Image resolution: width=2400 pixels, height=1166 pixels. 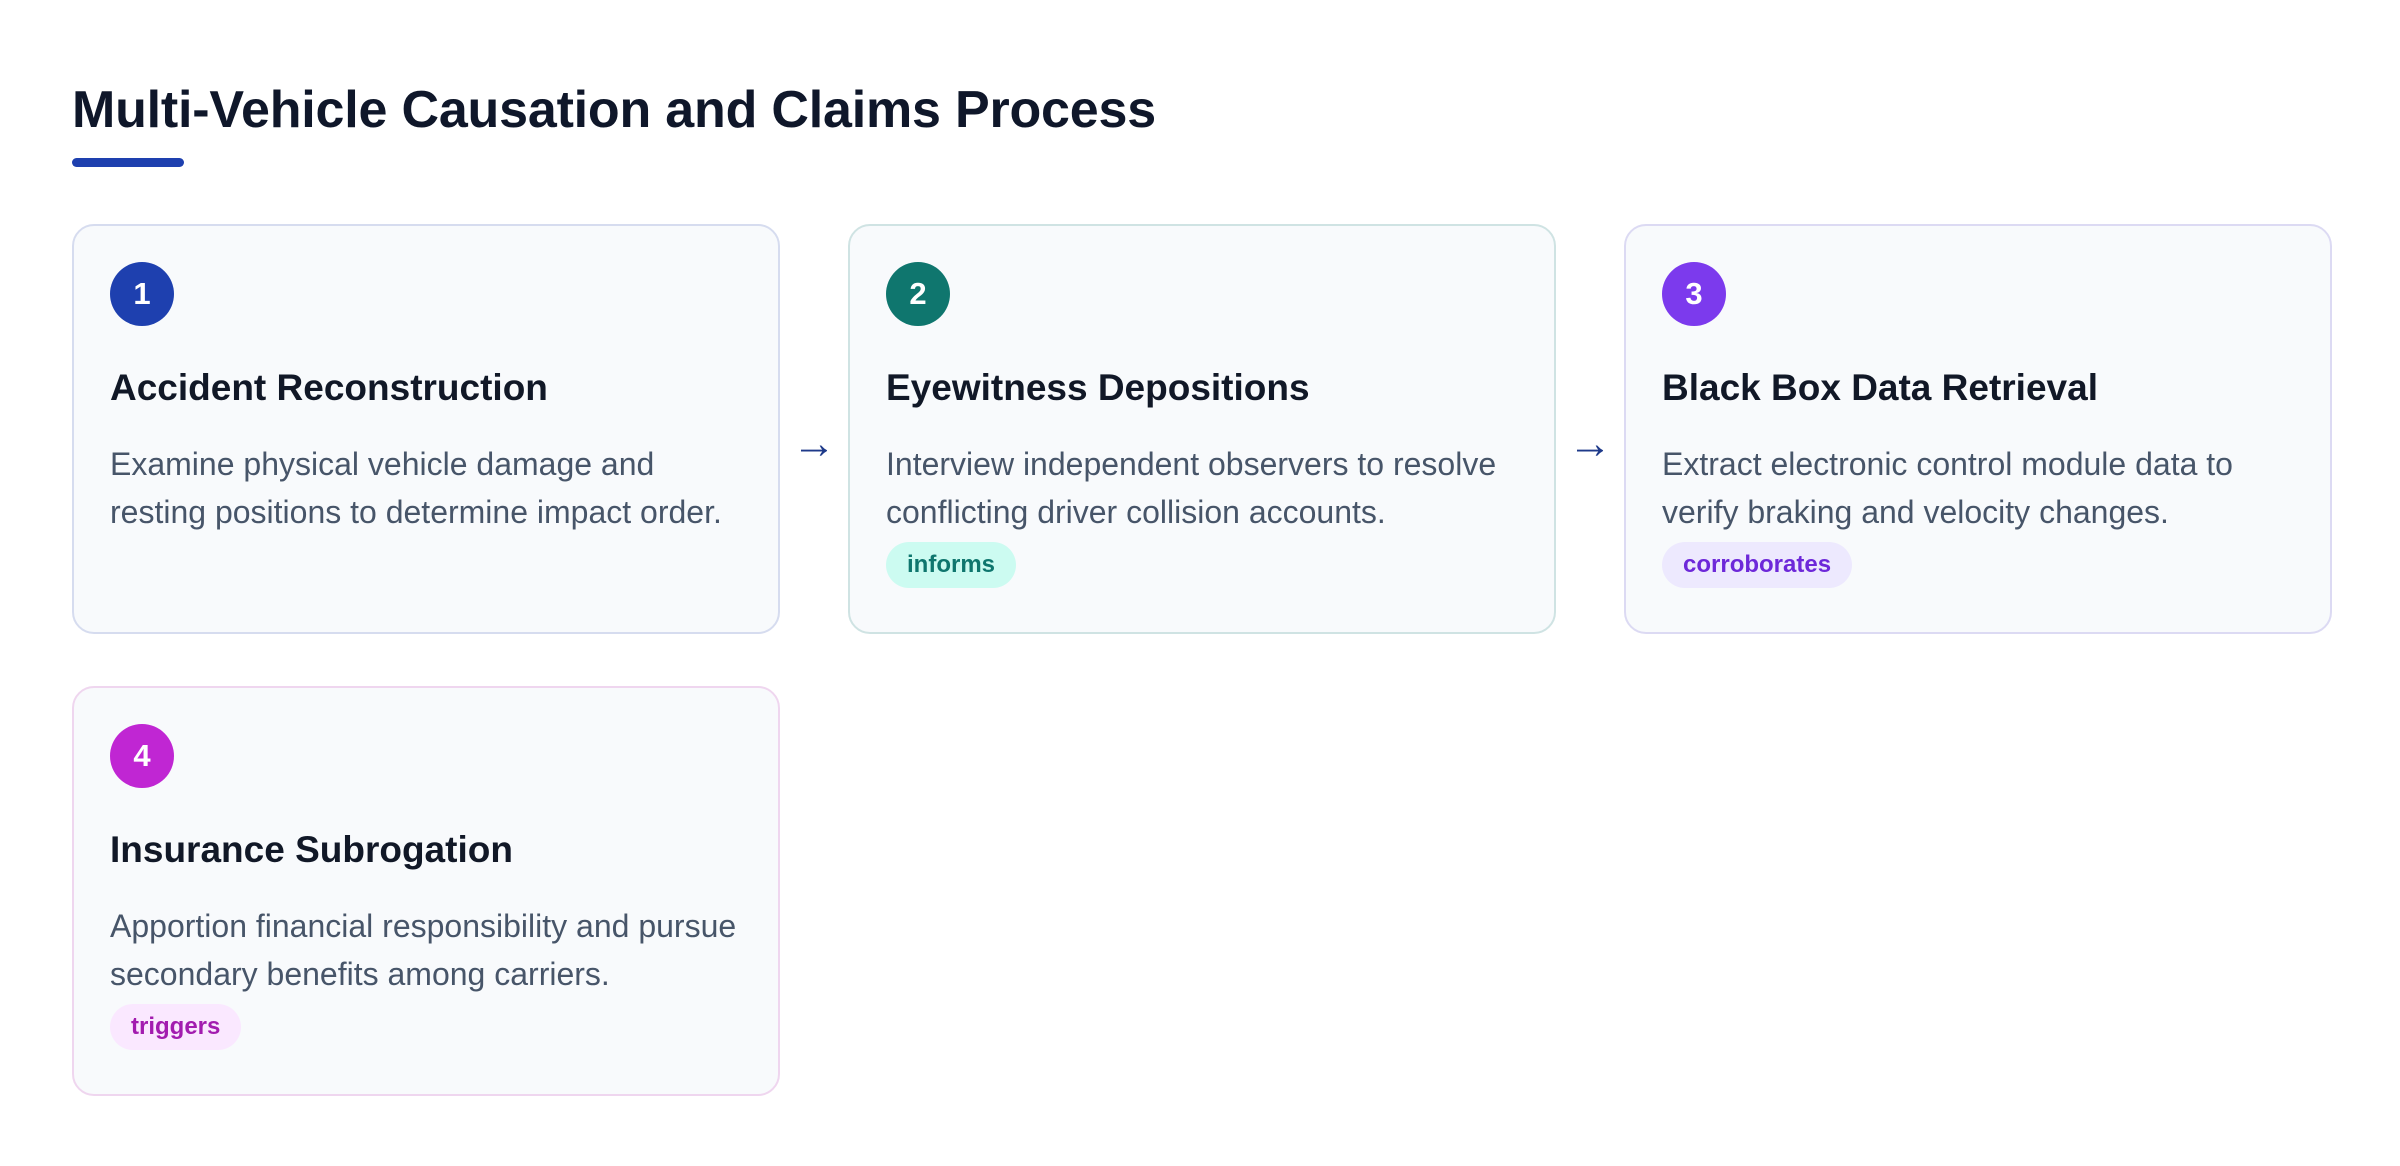 I want to click on step-title: Insurance Subrogation, so click(x=311, y=849).